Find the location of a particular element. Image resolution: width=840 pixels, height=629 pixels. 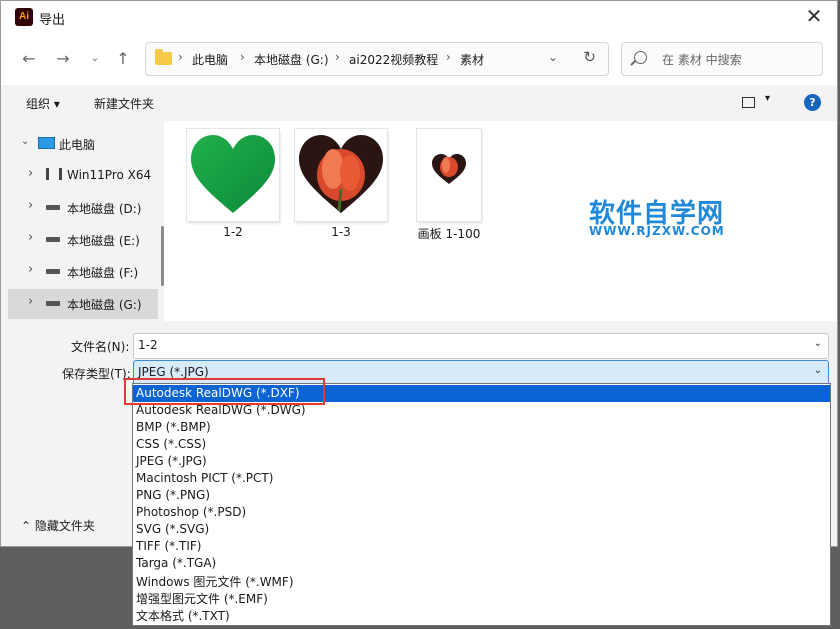

up-arrow-icon: ↑ is located at coordinates (123, 59).